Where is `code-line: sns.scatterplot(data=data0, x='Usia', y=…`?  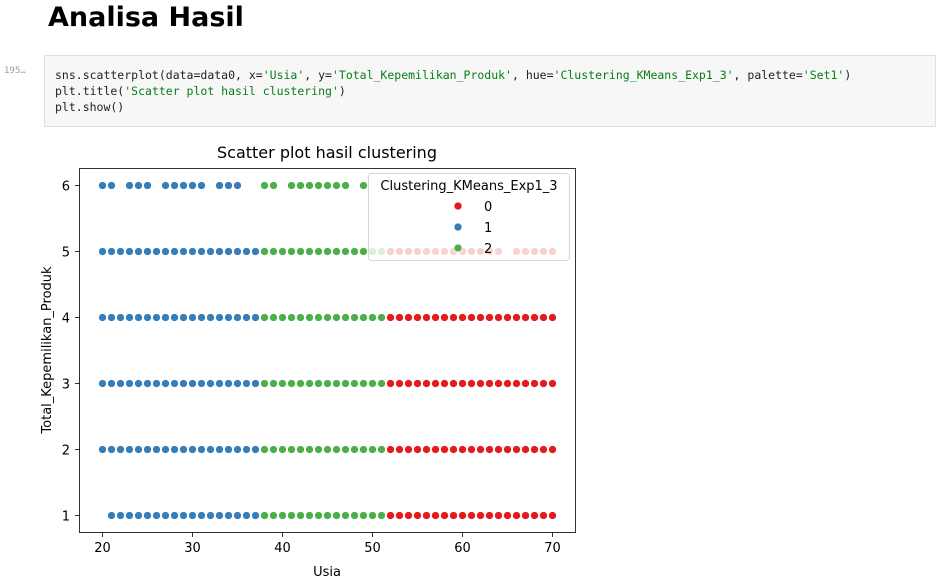
code-line: sns.scatterplot(data=data0, x='Usia', y=… is located at coordinates (453, 75).